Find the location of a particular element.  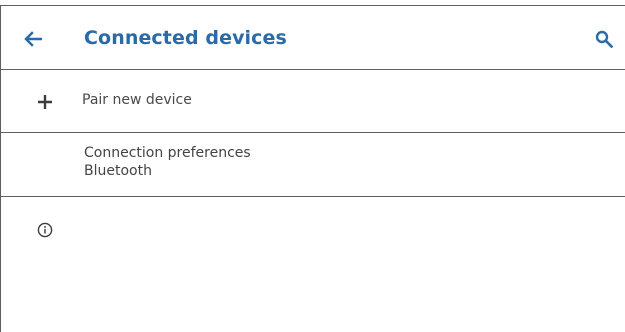

connection-preferences-title: Connection preferences is located at coordinates (167, 153).